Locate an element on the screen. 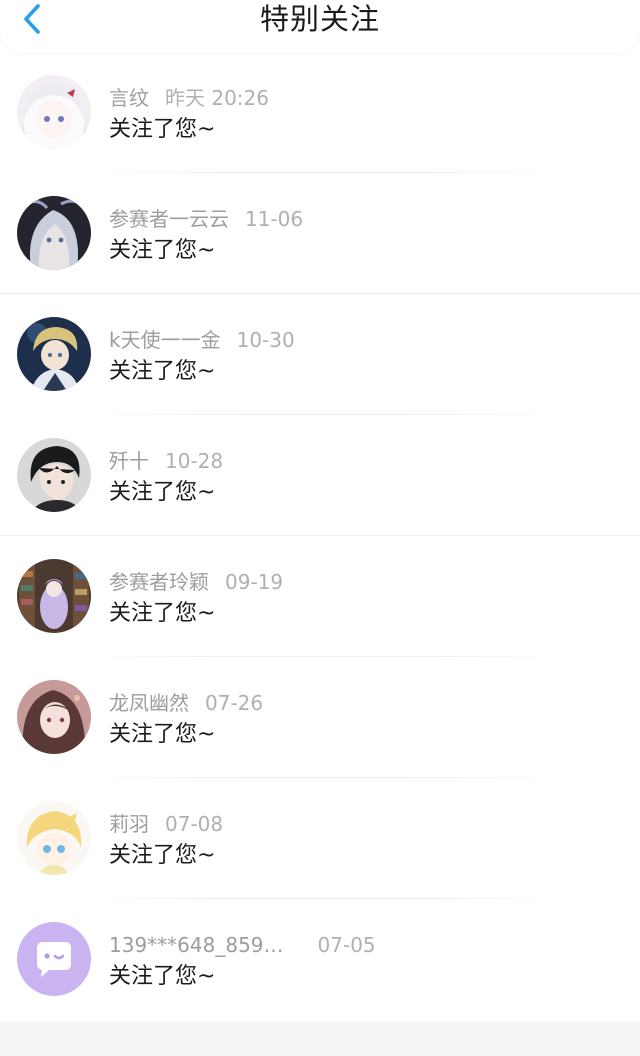 This screenshot has height=1056, width=640. item-time: 07-05 is located at coordinates (346, 945).